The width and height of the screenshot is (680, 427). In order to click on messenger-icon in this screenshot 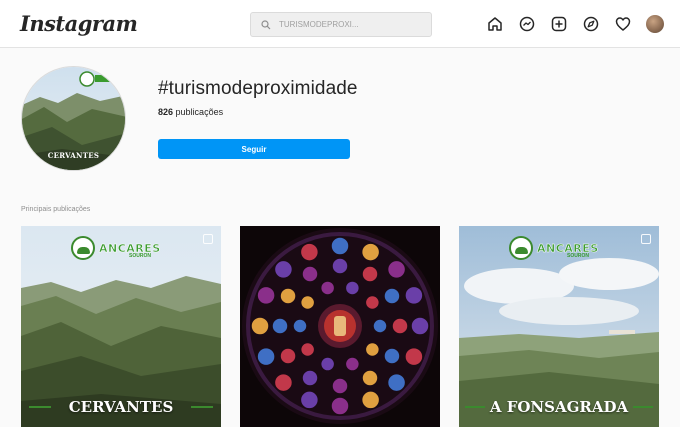, I will do `click(527, 24)`.